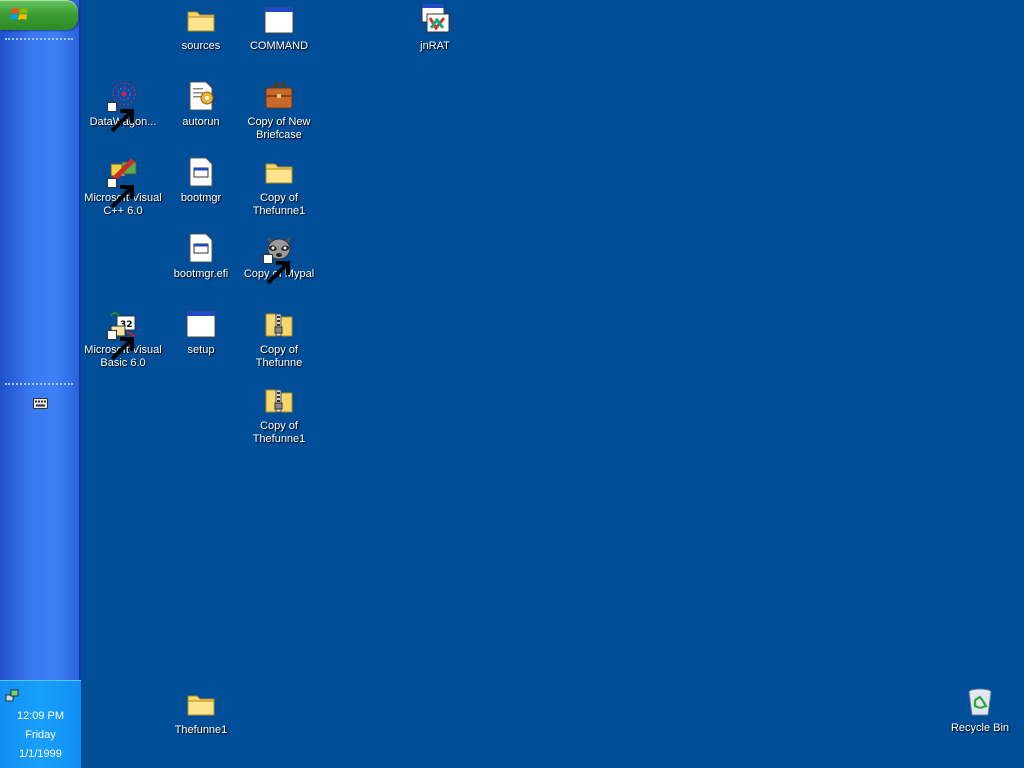  I want to click on clock-time: 12:09 PM, so click(40, 716).